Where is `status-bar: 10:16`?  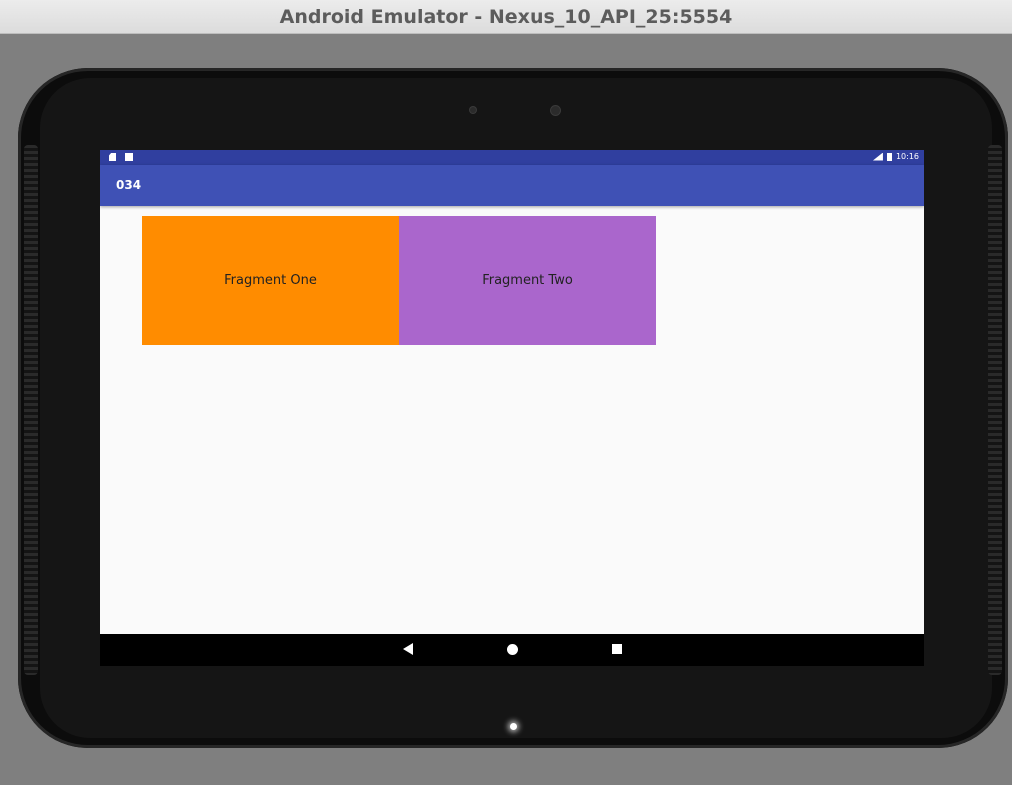 status-bar: 10:16 is located at coordinates (512, 157).